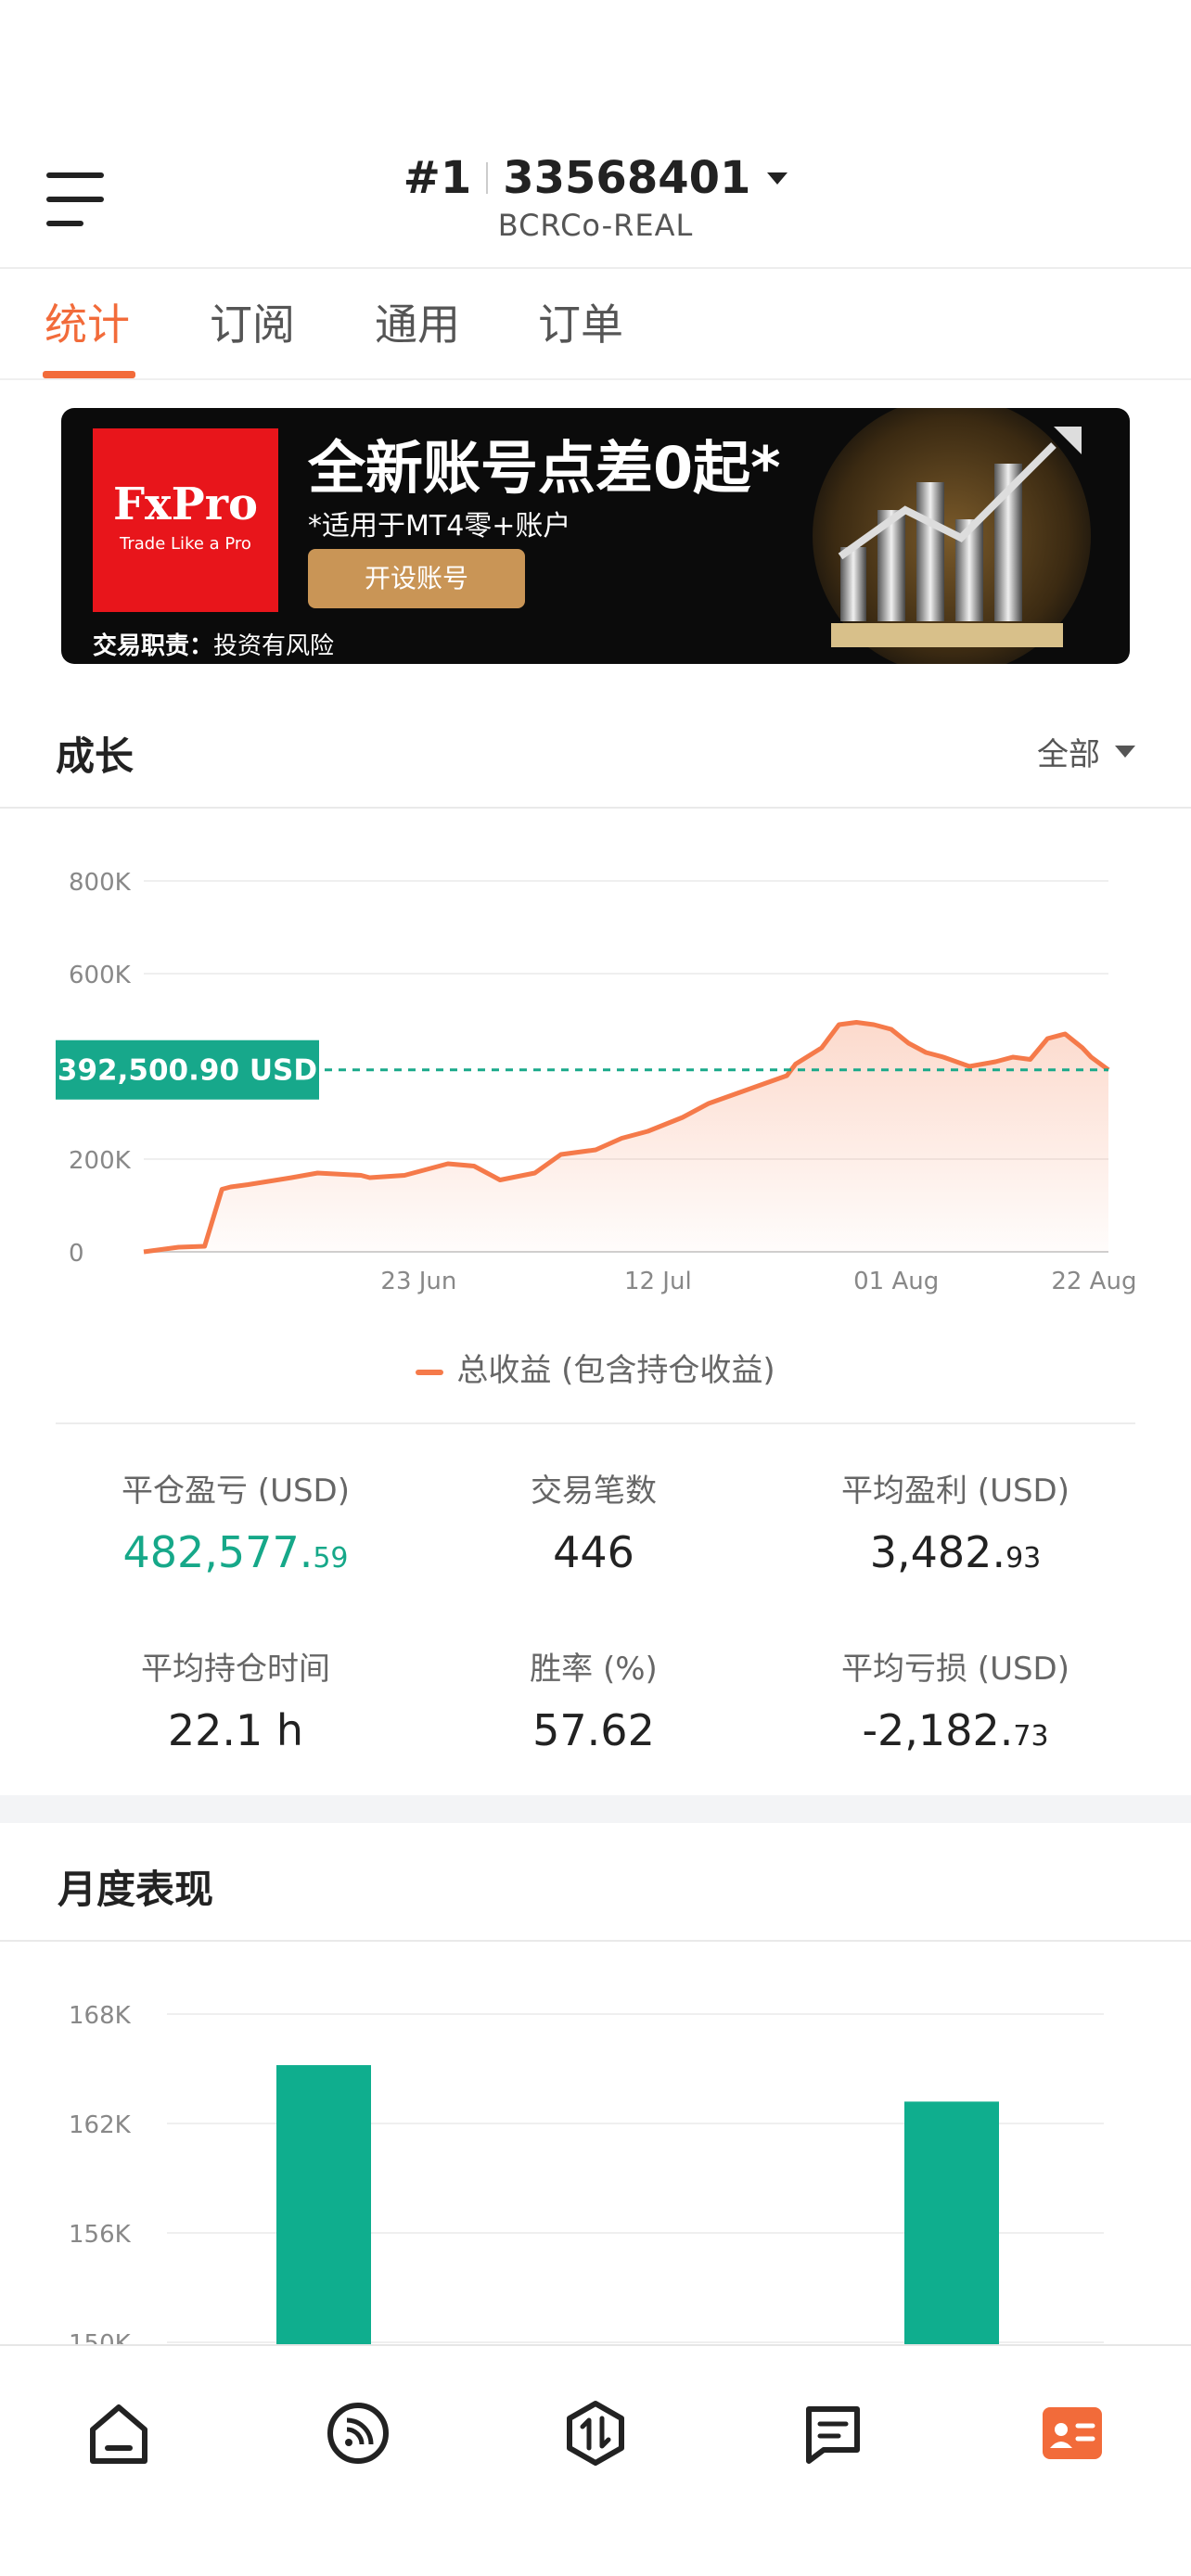  Describe the element at coordinates (593, 1699) in the screenshot. I see `stat-item: 胜率 (%) 57.62` at that location.